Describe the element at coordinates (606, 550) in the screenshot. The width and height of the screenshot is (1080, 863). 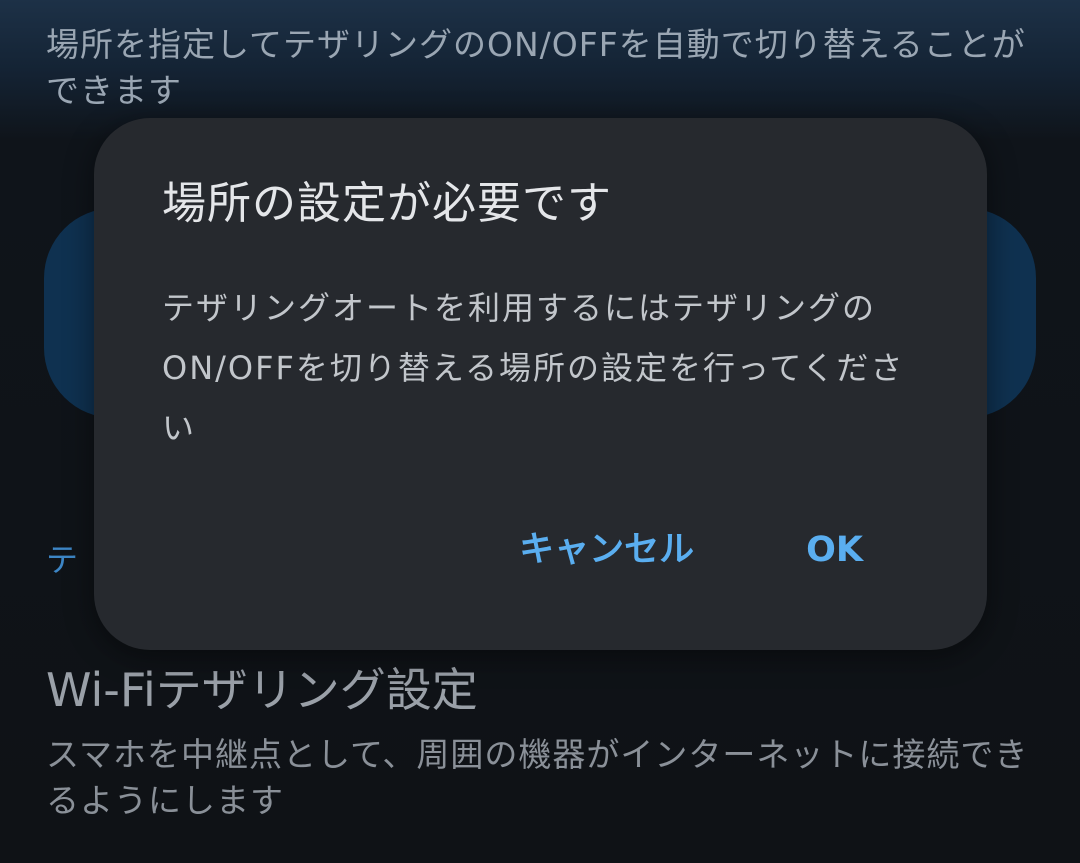
I see `cancel-button: キャンセル` at that location.